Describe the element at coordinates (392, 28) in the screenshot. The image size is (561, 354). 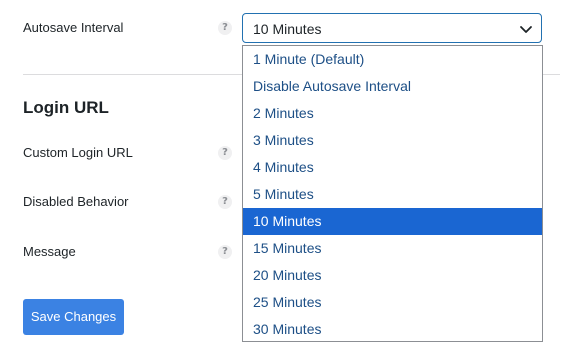
I see `autosave-interval-select: 10 Minutes` at that location.